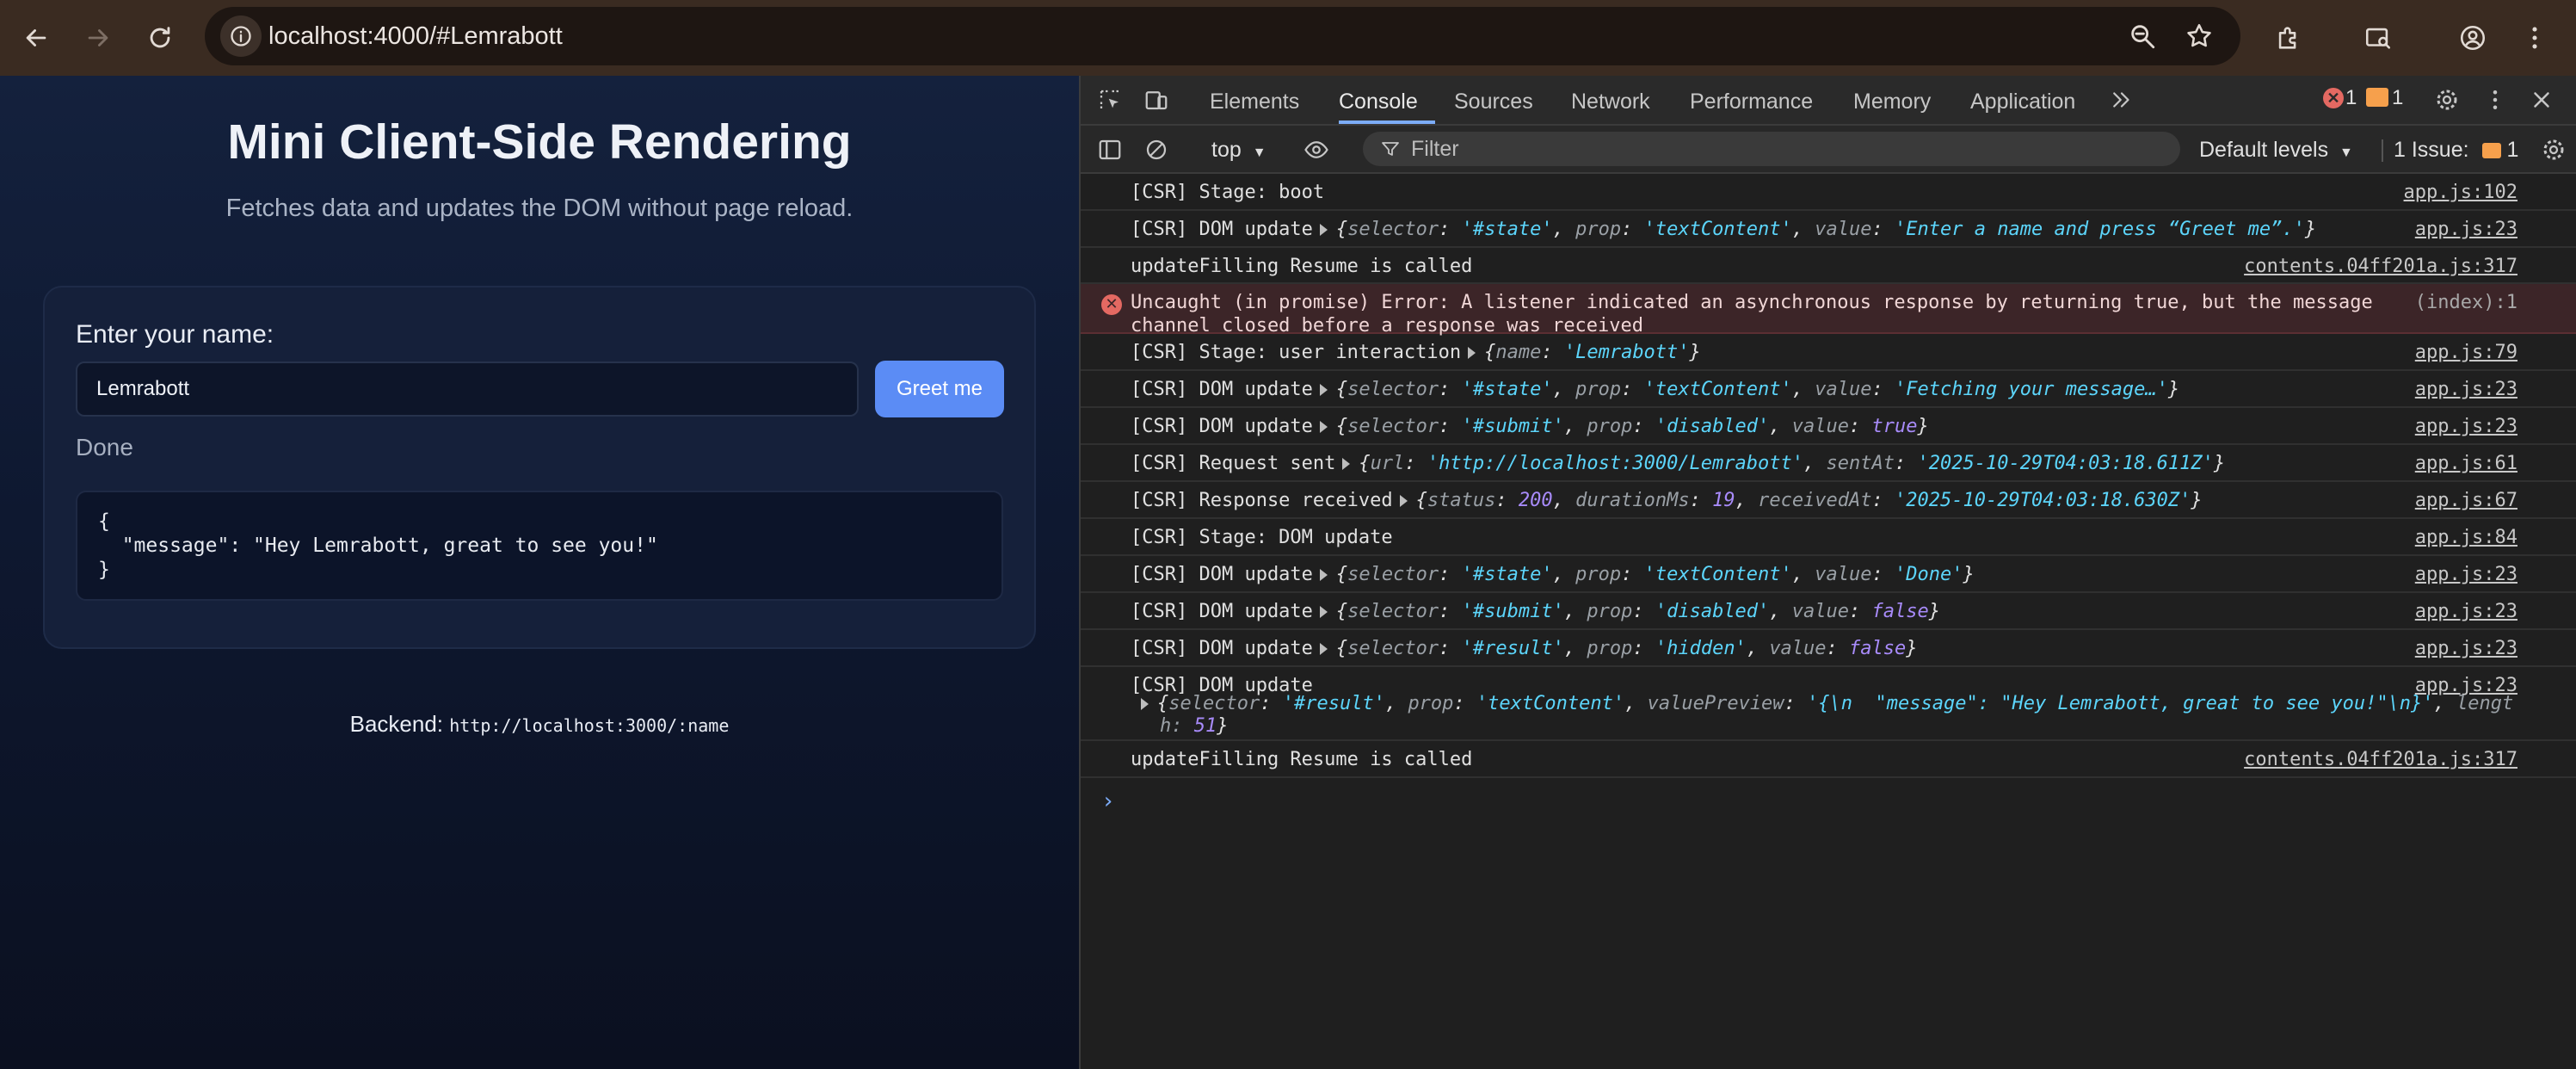 This screenshot has height=1069, width=2576. What do you see at coordinates (1387, 100) in the screenshot?
I see `tab-console: Console` at bounding box center [1387, 100].